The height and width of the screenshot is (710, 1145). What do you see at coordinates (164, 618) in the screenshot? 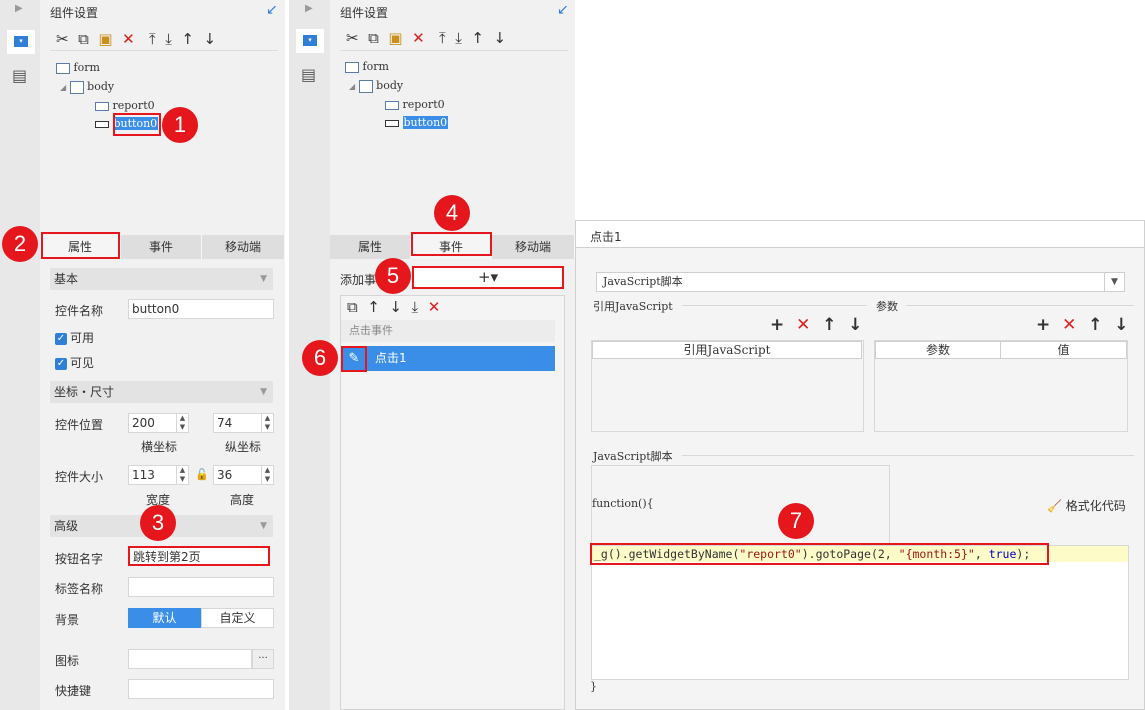
I see `bg-default-button: 默认` at bounding box center [164, 618].